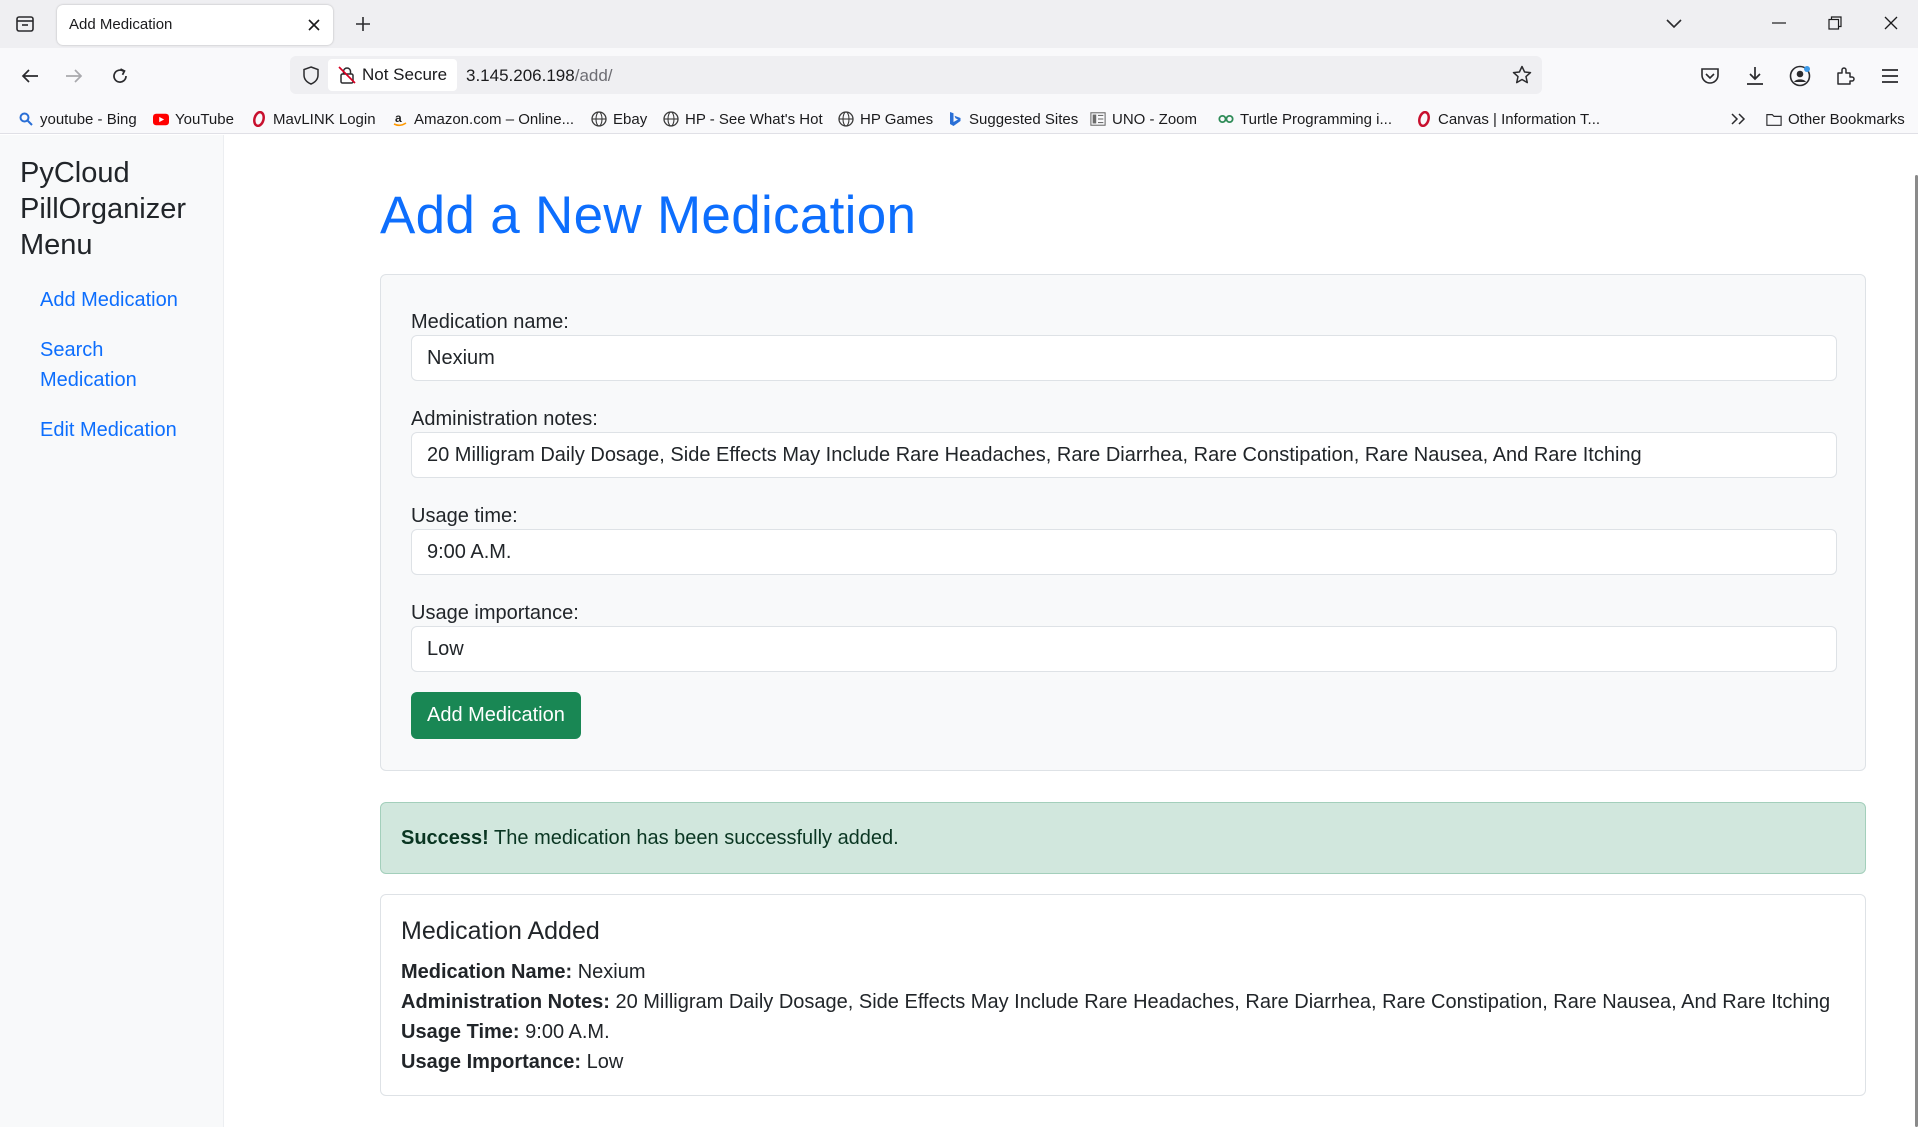 The height and width of the screenshot is (1127, 1918). Describe the element at coordinates (1522, 75) in the screenshot. I see `bookmark-star-icon` at that location.